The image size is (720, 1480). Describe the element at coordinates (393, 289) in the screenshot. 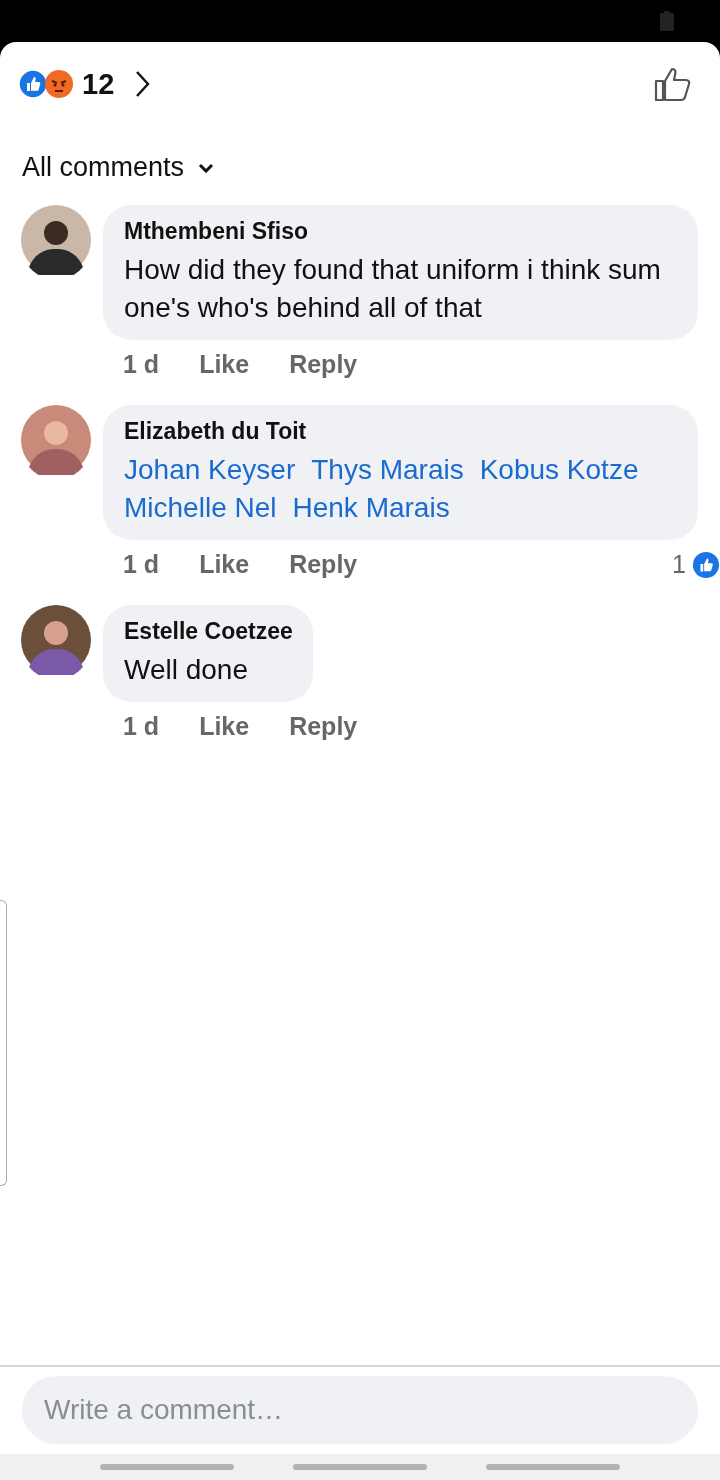

I see `comment-text: How did they found that uniform i think sum one's who's behind all of that` at that location.